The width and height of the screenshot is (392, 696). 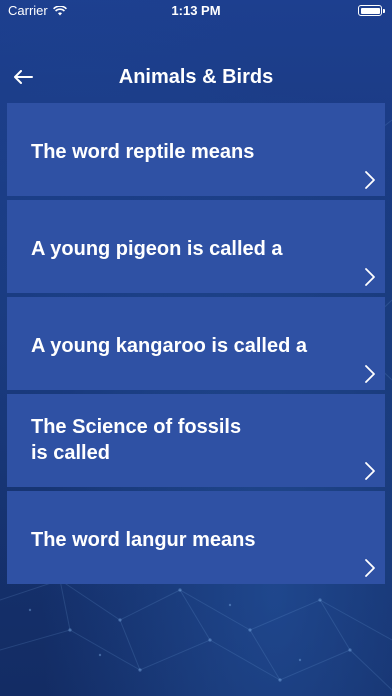 What do you see at coordinates (143, 152) in the screenshot?
I see `question-text: The word reptile means` at bounding box center [143, 152].